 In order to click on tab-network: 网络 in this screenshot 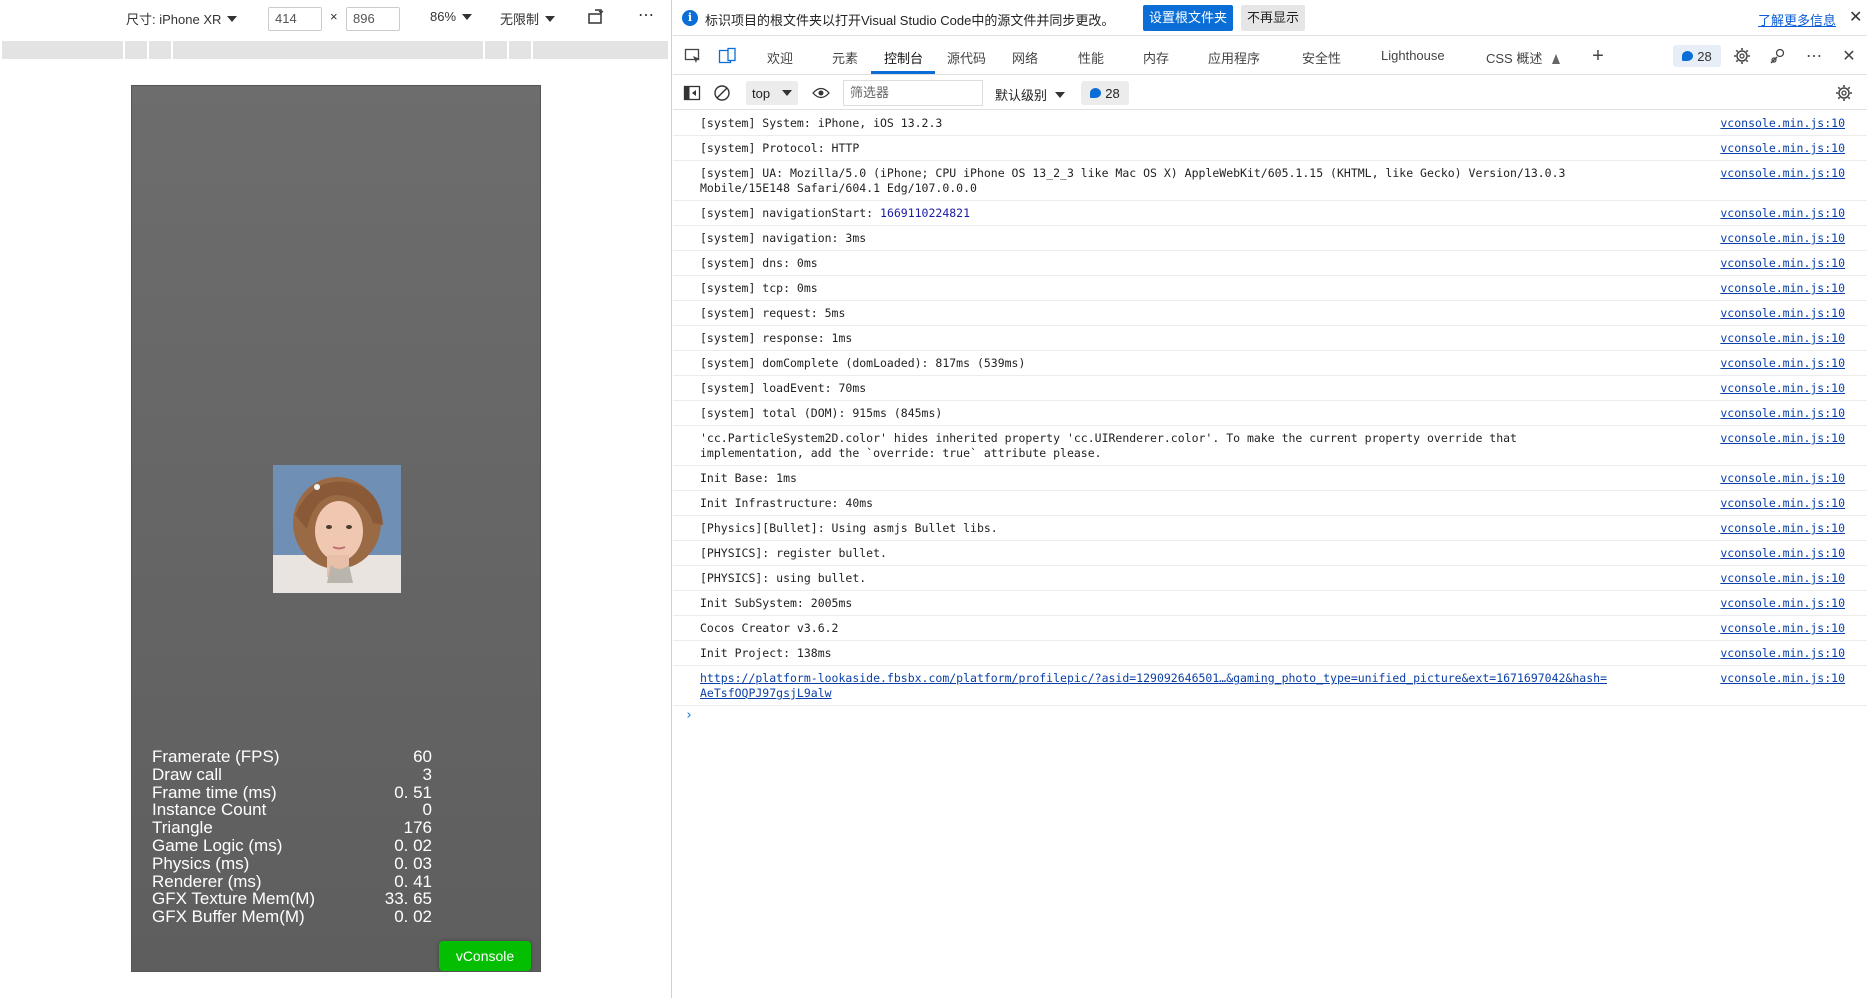, I will do `click(1025, 57)`.